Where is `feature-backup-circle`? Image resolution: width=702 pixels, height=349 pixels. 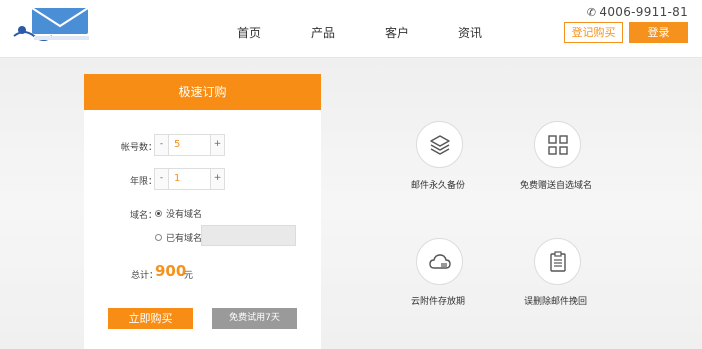 feature-backup-circle is located at coordinates (439, 144).